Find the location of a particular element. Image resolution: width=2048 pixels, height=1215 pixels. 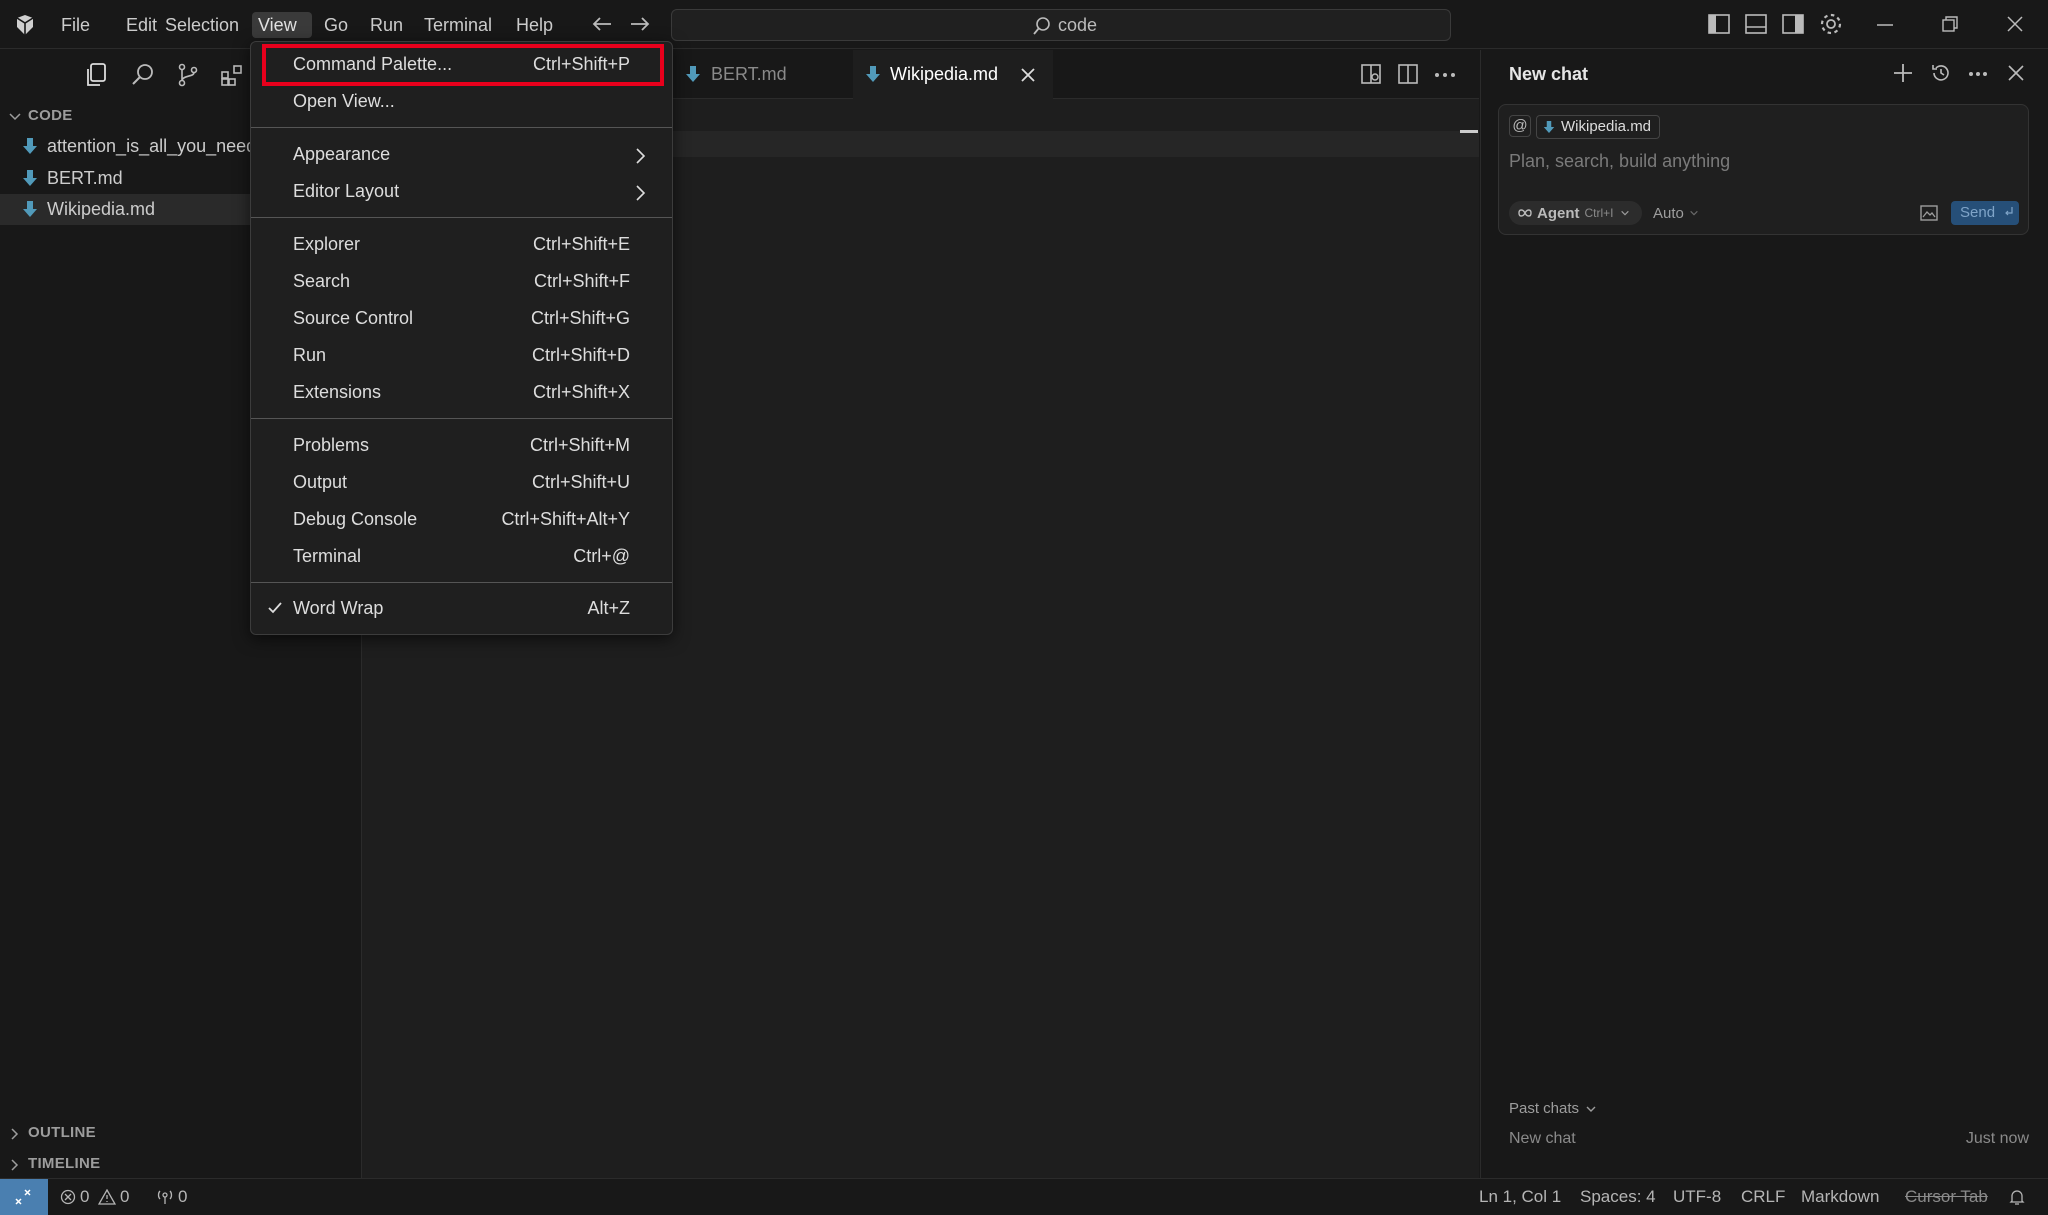

restore-window-icon is located at coordinates (1950, 24).